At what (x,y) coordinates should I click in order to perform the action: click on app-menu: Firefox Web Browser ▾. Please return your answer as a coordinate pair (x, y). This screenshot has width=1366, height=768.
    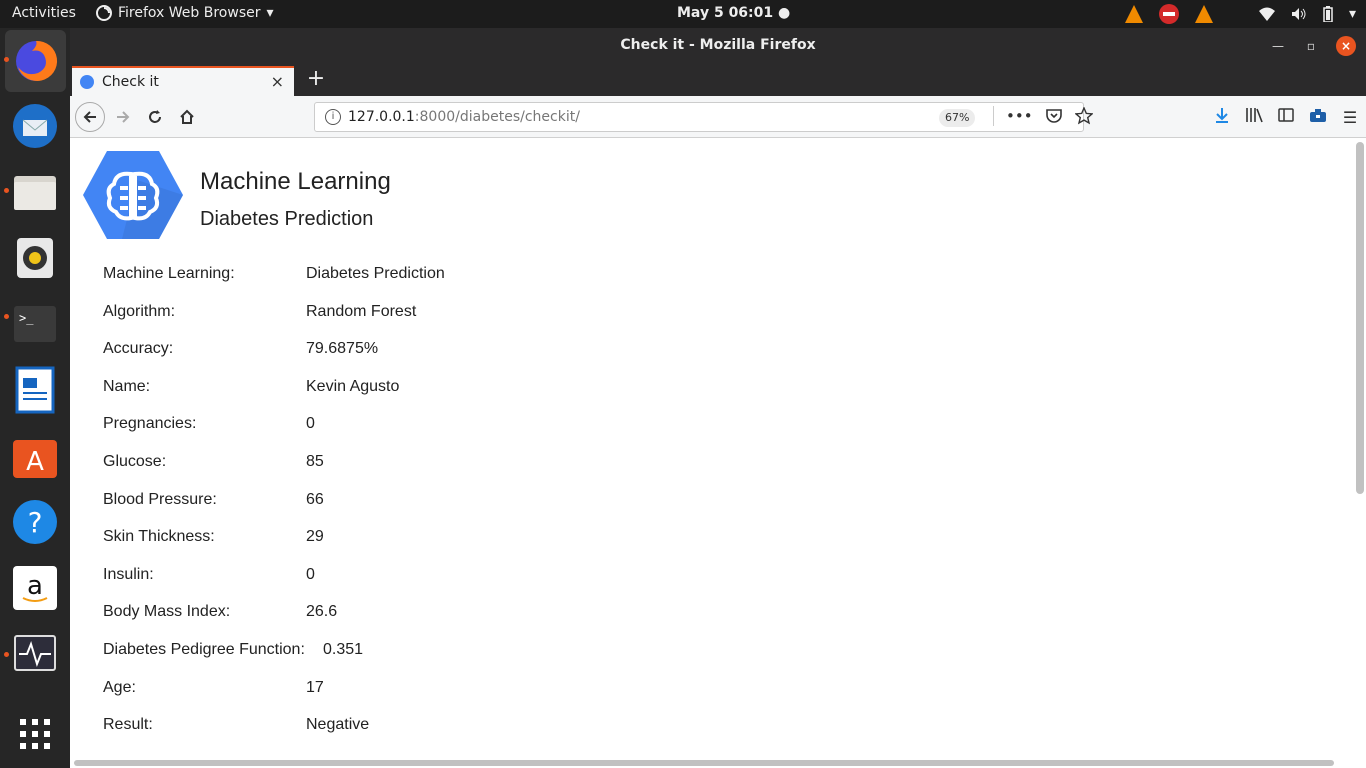
    Looking at the image, I should click on (185, 13).